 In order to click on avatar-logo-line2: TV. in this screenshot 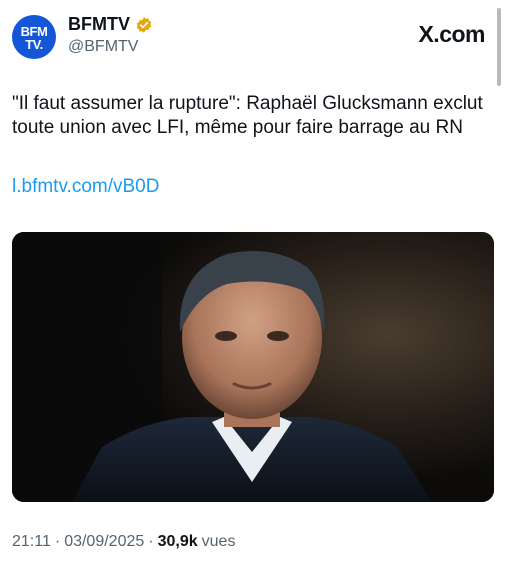, I will do `click(34, 44)`.